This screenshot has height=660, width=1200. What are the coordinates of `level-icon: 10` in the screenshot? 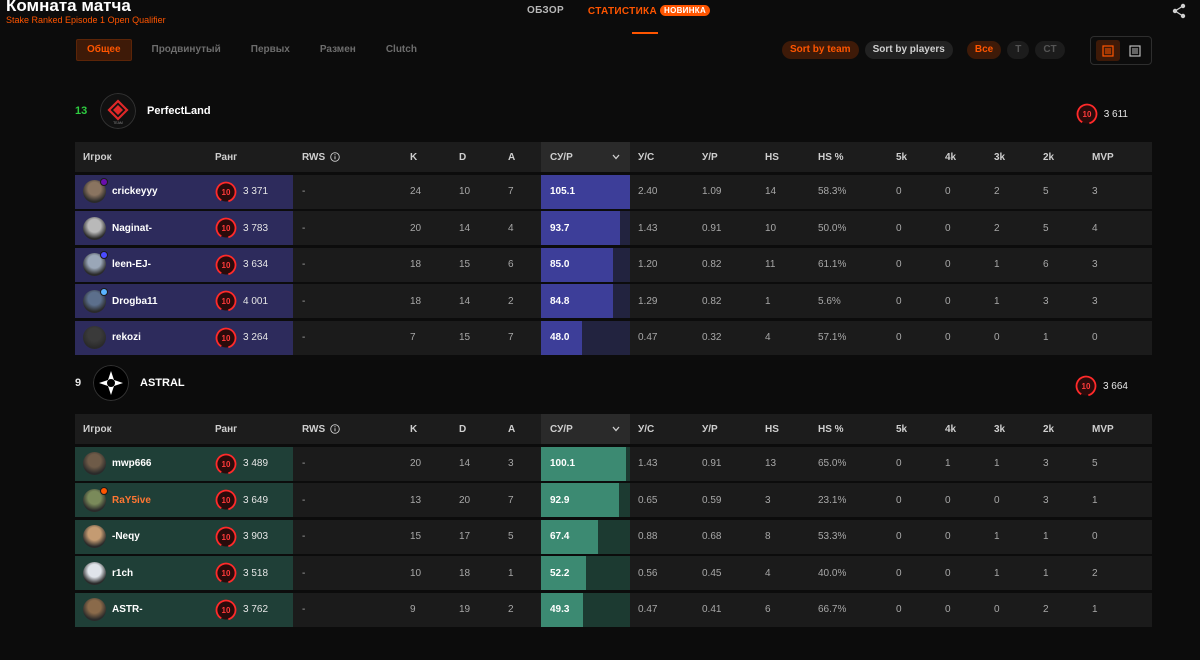 It's located at (226, 463).